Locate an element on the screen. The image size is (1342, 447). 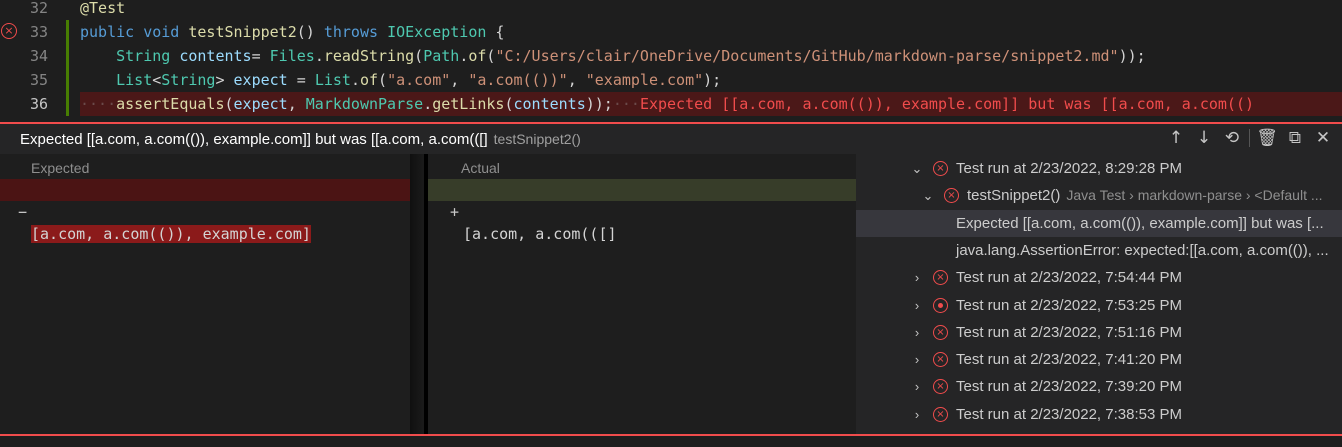
added-line: + [a.com, a.com(([] is located at coordinates (642, 211).